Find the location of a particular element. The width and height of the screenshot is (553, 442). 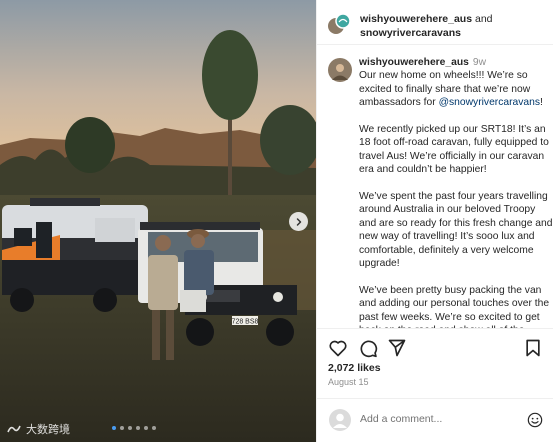

next-image-button is located at coordinates (298, 221).